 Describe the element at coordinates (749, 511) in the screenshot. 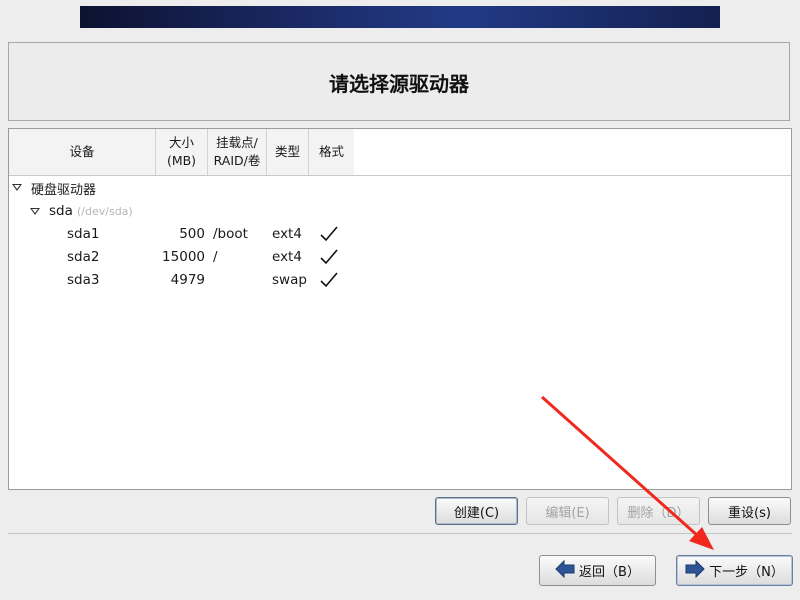

I see `reset-button: 重设(s)` at that location.